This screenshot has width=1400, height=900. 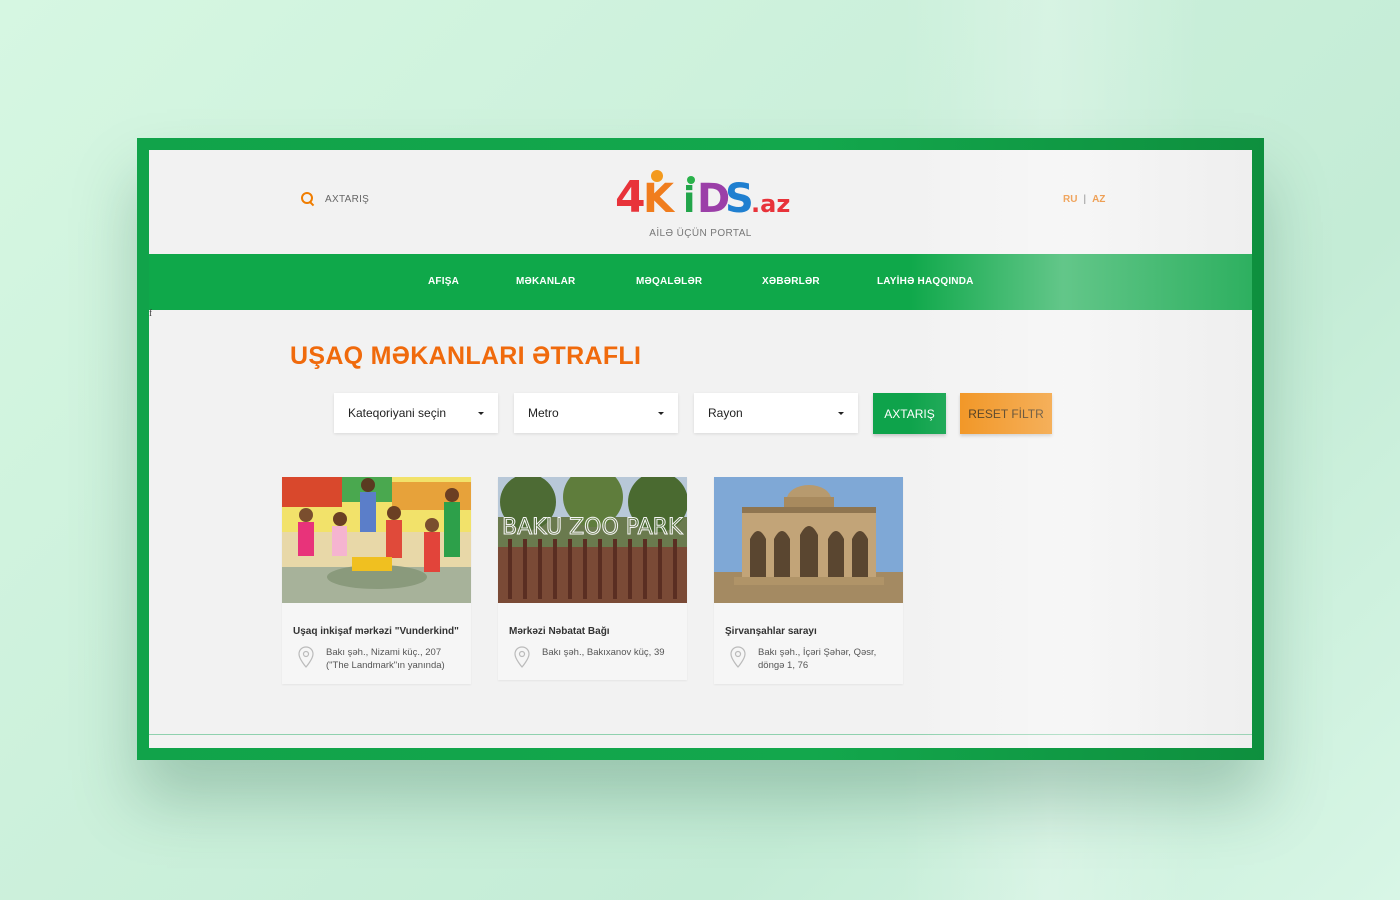 What do you see at coordinates (308, 199) in the screenshot?
I see `search-icon` at bounding box center [308, 199].